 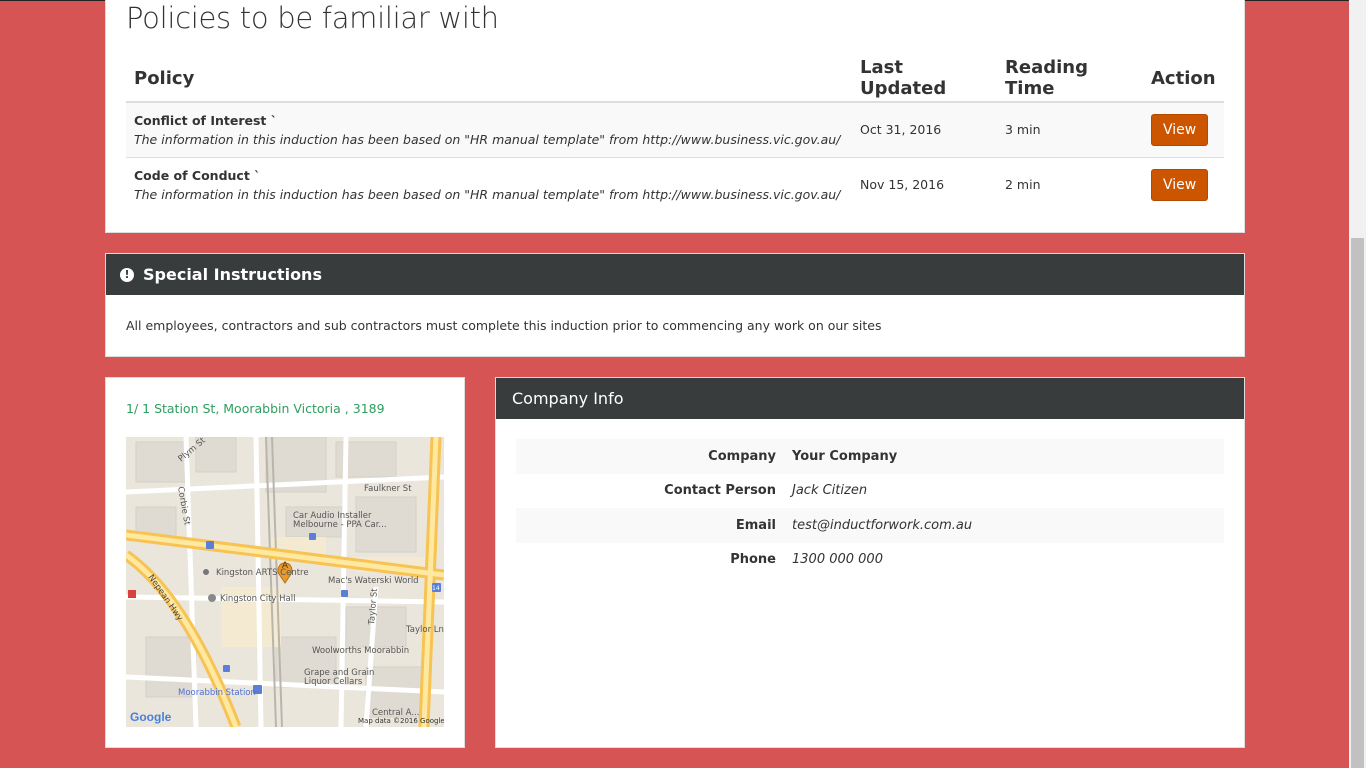 What do you see at coordinates (424, 630) in the screenshot?
I see `map-label-taylor-ln: Taylor Ln` at bounding box center [424, 630].